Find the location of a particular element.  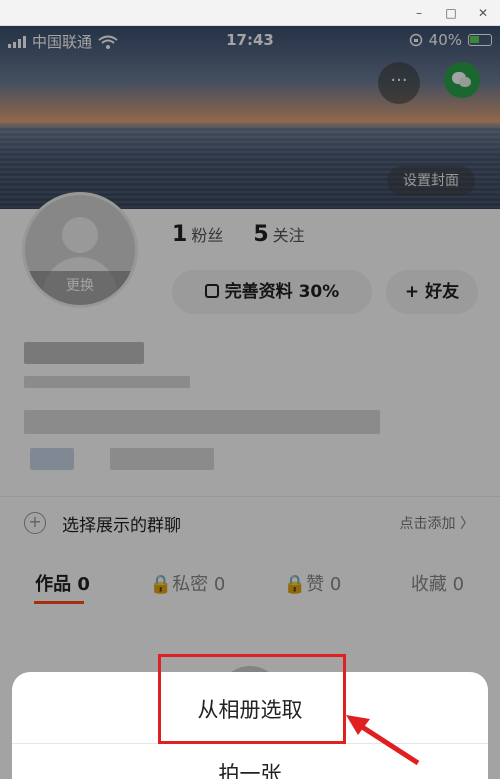

minimize-button: – is located at coordinates (419, 13).